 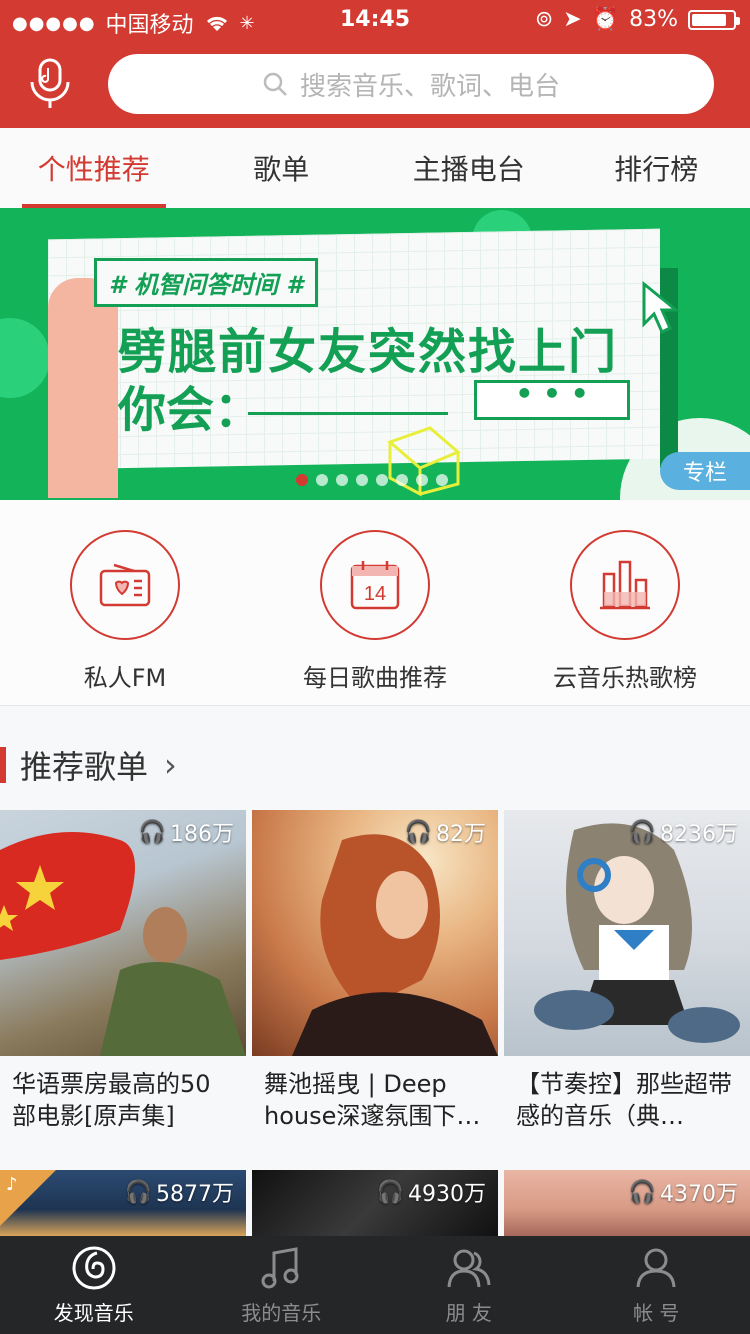 I want to click on nav-label: 发现音乐, so click(x=93, y=1312).